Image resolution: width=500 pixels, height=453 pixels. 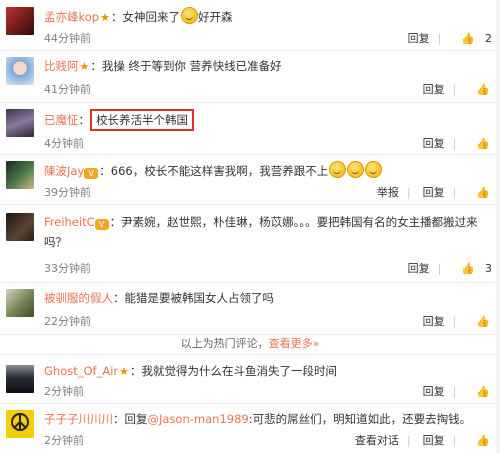 I want to click on timestamp: 39分钟前, so click(x=67, y=192).